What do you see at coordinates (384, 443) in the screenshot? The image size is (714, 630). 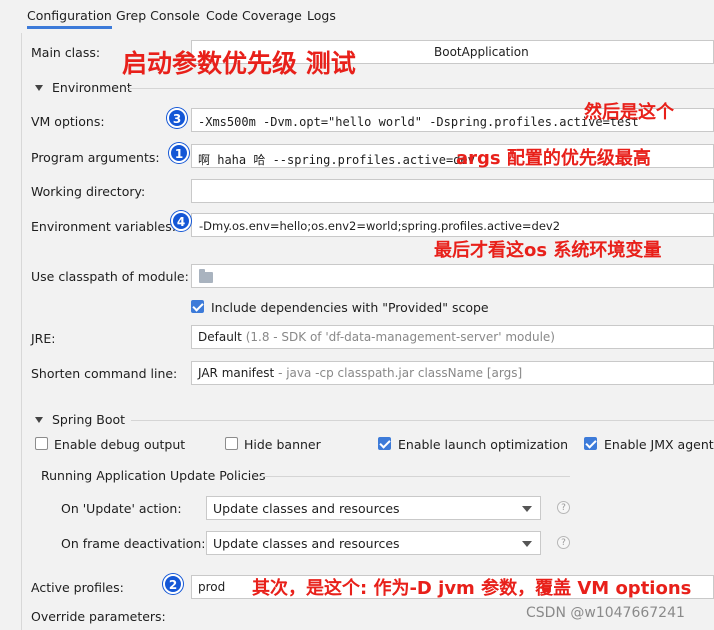 I see `enable-launch-optimization-checkbox` at bounding box center [384, 443].